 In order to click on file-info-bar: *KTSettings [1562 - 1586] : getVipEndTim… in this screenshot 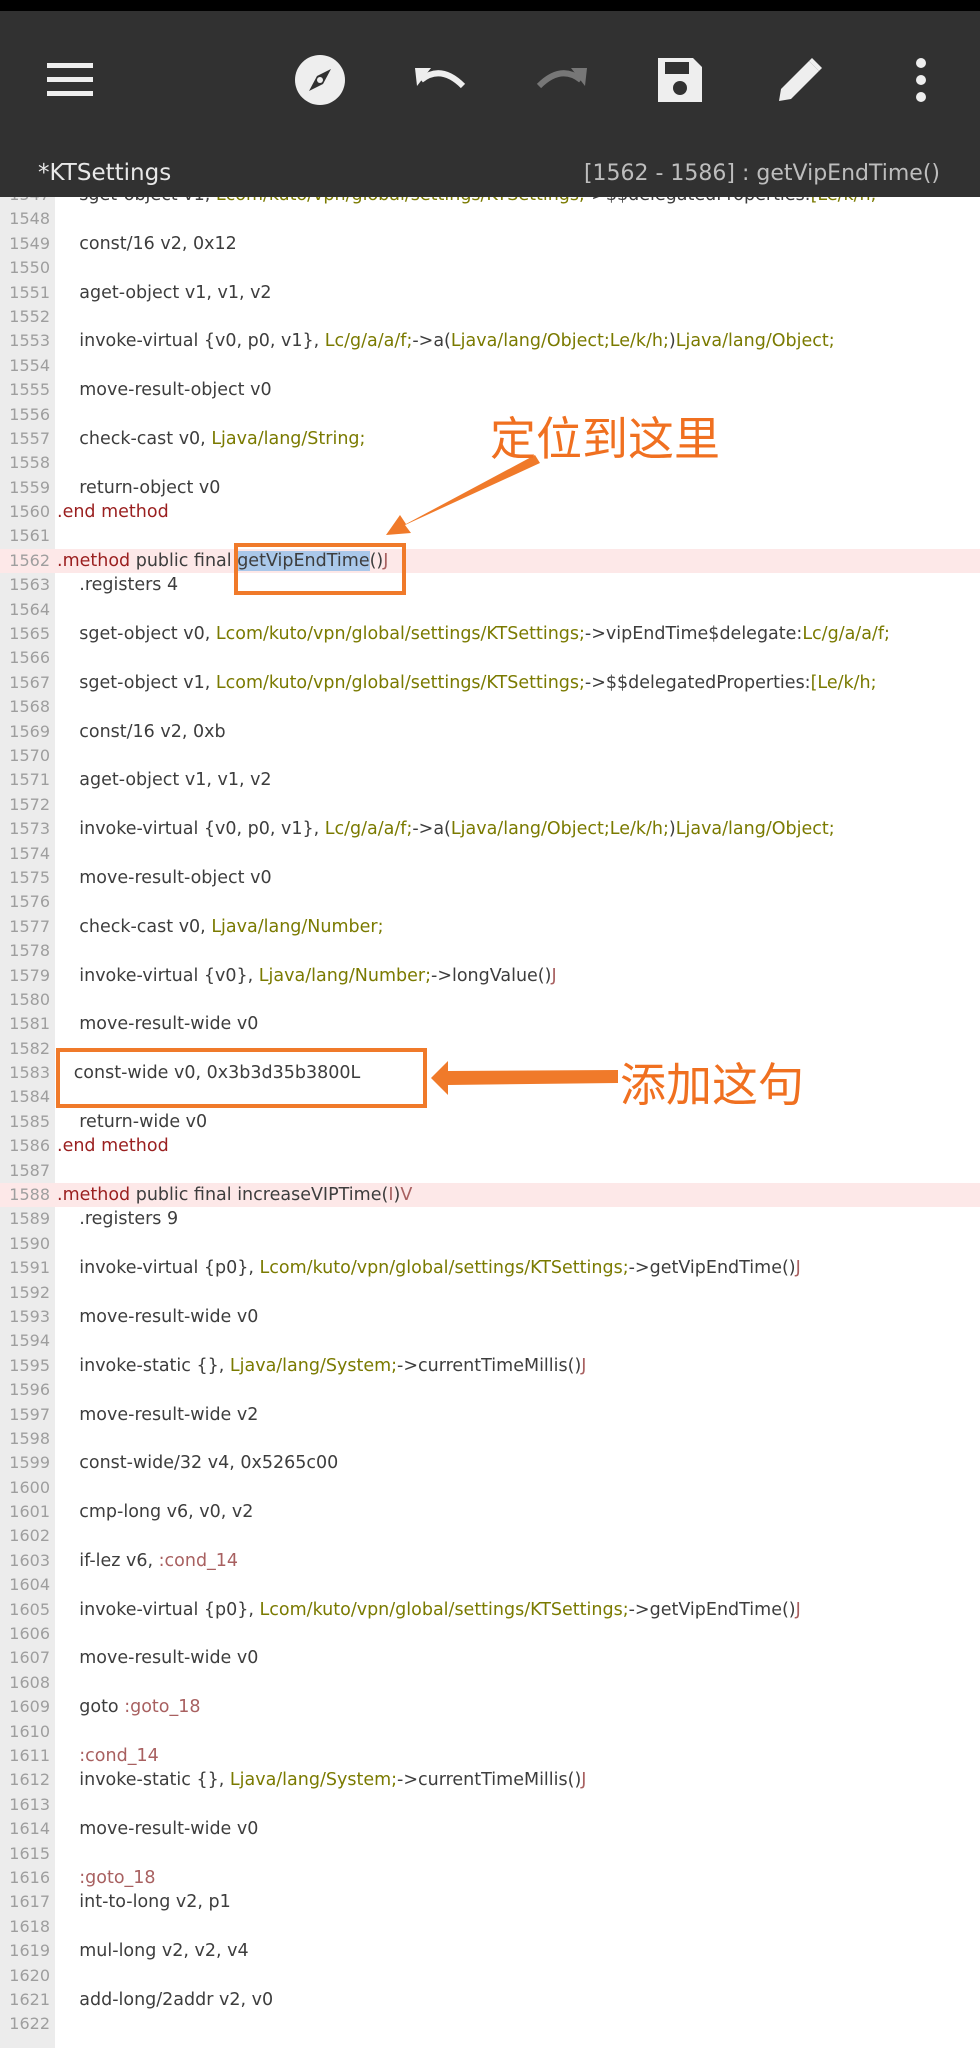, I will do `click(490, 173)`.